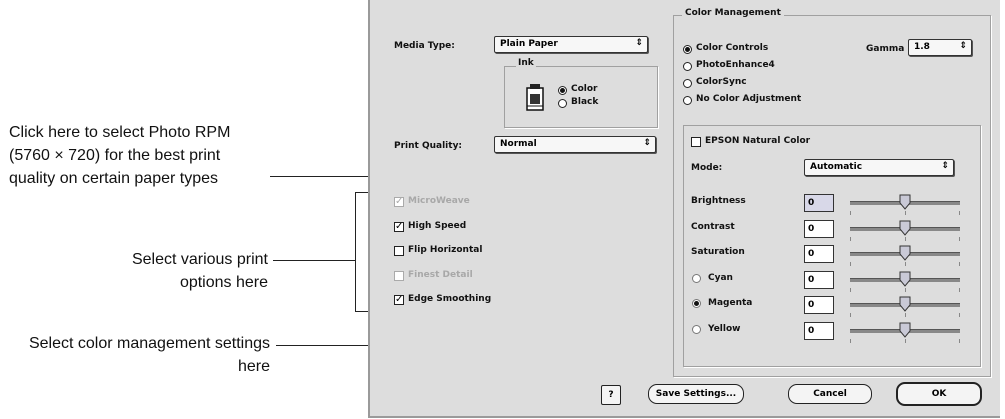 The image size is (1005, 419). Describe the element at coordinates (819, 254) in the screenshot. I see `saturation-value-field: 0` at that location.